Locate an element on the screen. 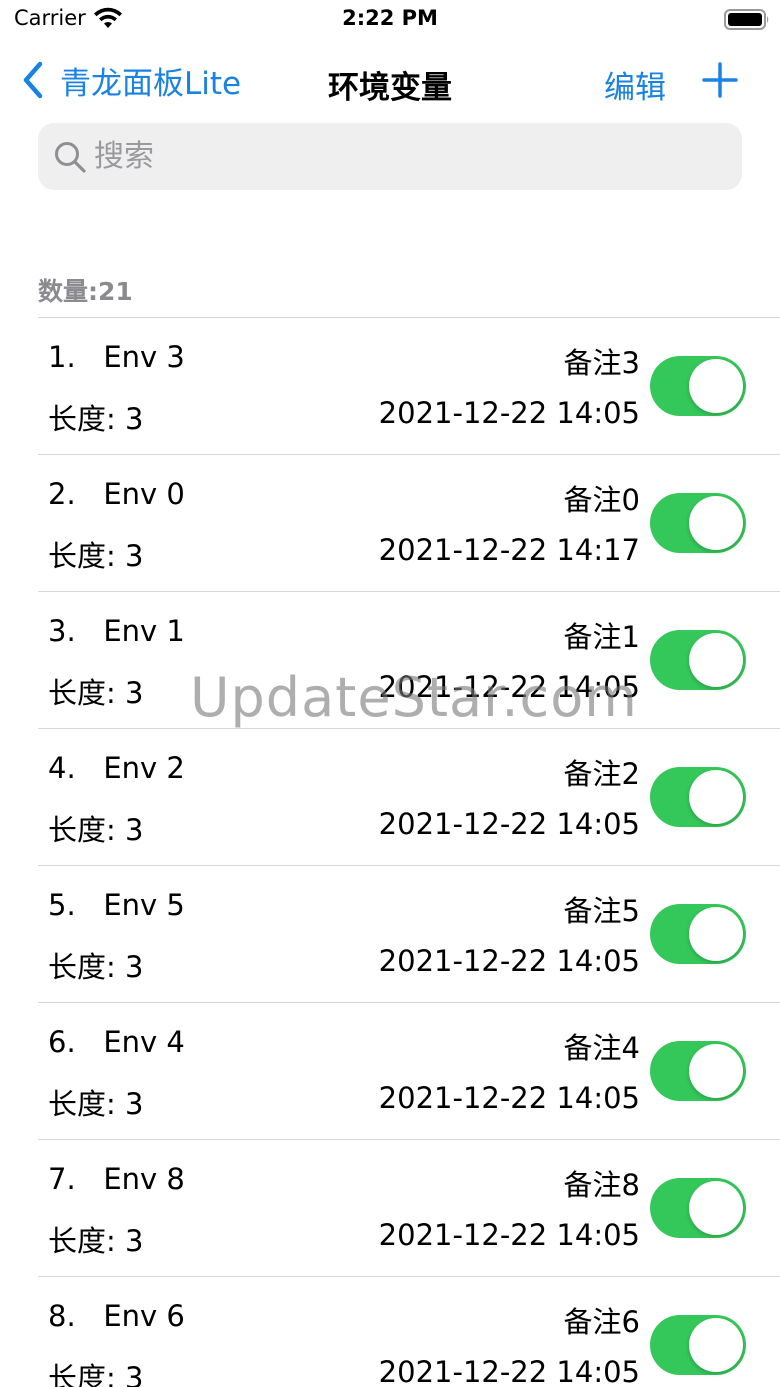  env-note: 备注8 is located at coordinates (601, 1185).